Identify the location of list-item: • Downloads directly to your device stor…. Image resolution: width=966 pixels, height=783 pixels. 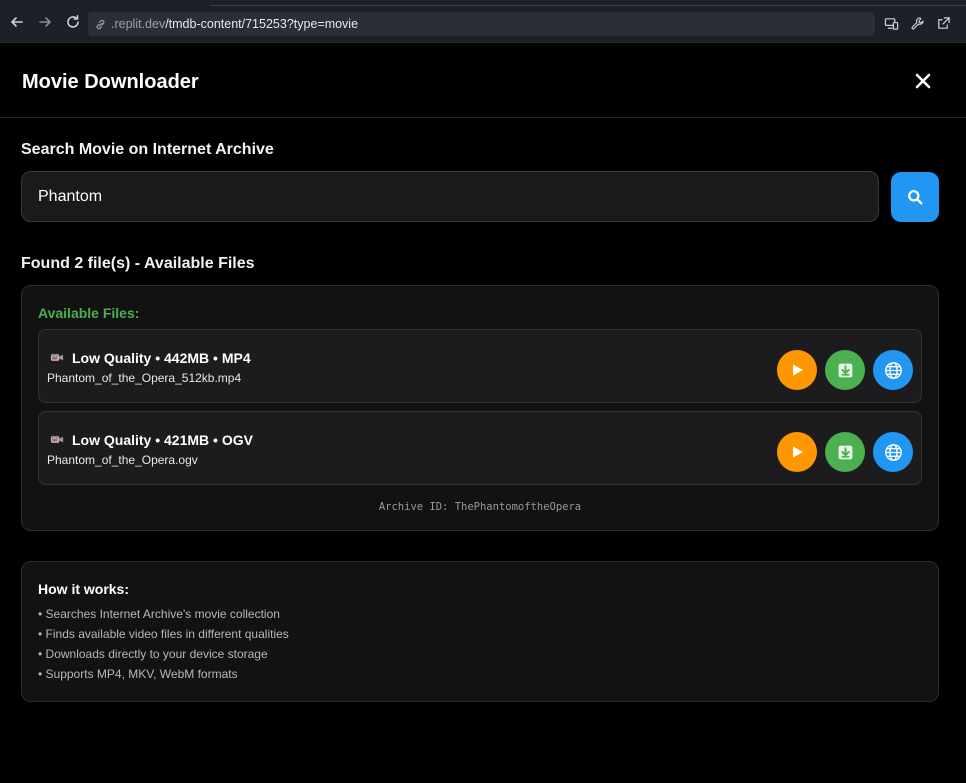
(153, 654).